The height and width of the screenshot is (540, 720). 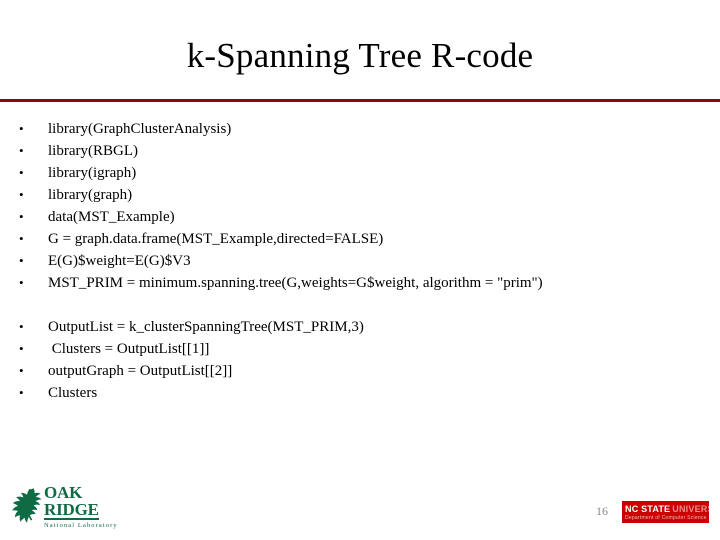 I want to click on code-line-text: library(graph), so click(x=90, y=195).